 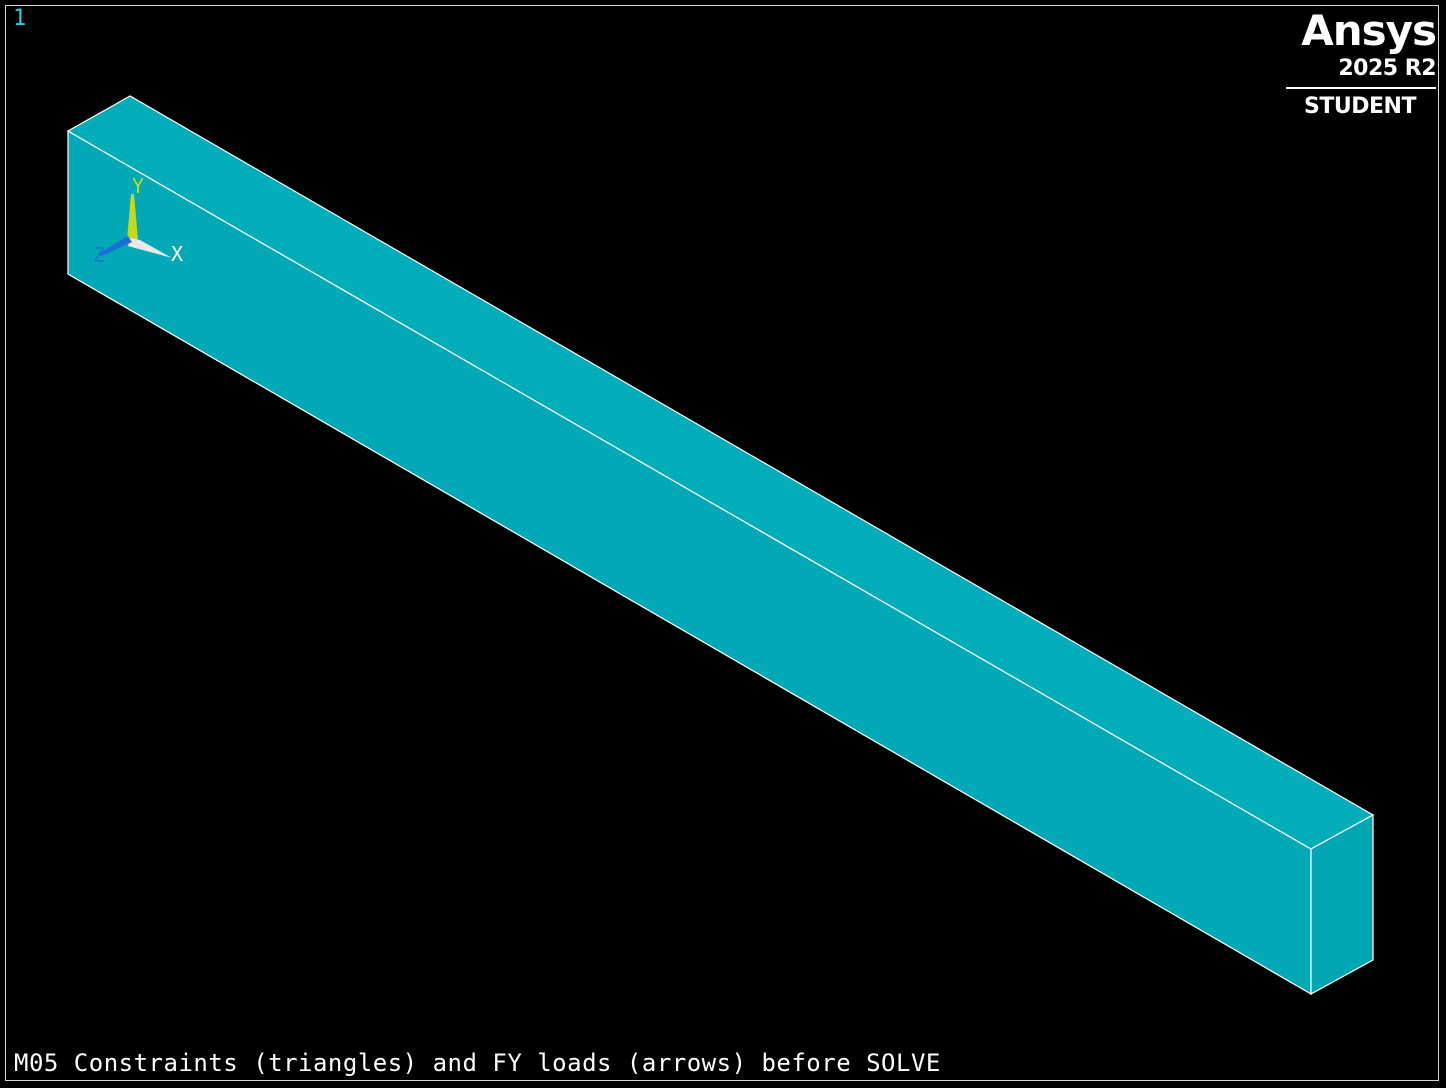 I want to click on triad-x-label: X, so click(x=177, y=254).